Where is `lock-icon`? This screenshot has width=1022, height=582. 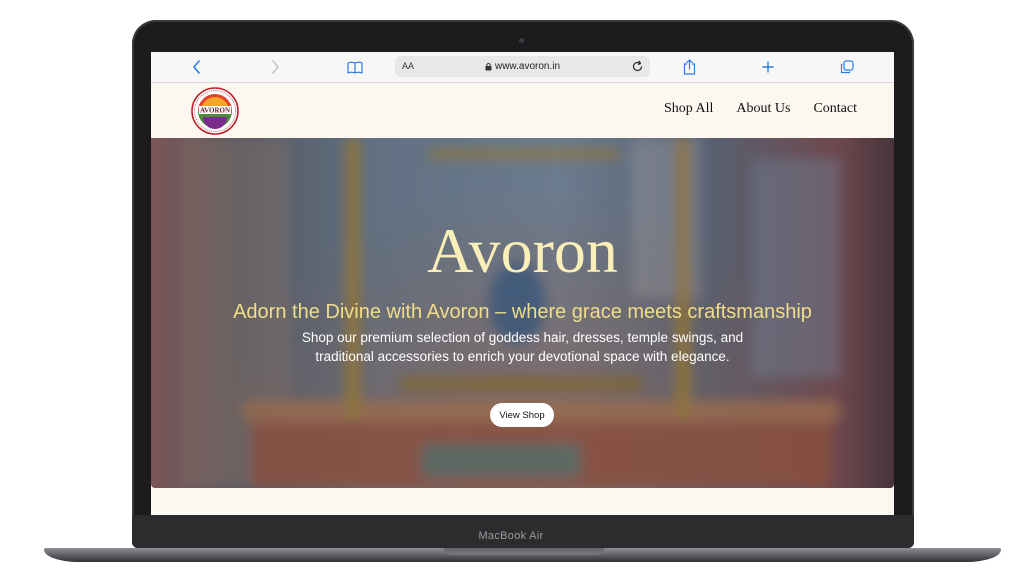 lock-icon is located at coordinates (488, 66).